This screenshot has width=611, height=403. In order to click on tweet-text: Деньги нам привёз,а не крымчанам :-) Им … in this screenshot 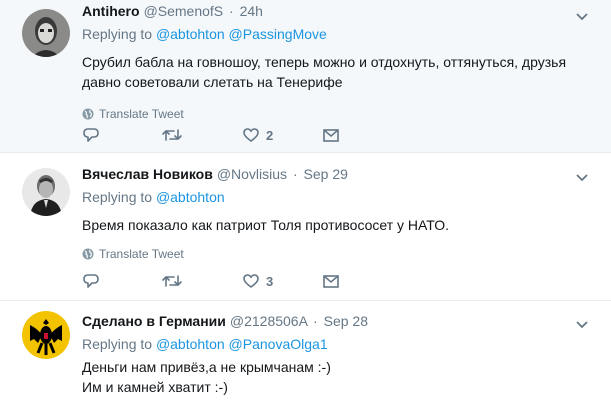, I will do `click(338, 377)`.